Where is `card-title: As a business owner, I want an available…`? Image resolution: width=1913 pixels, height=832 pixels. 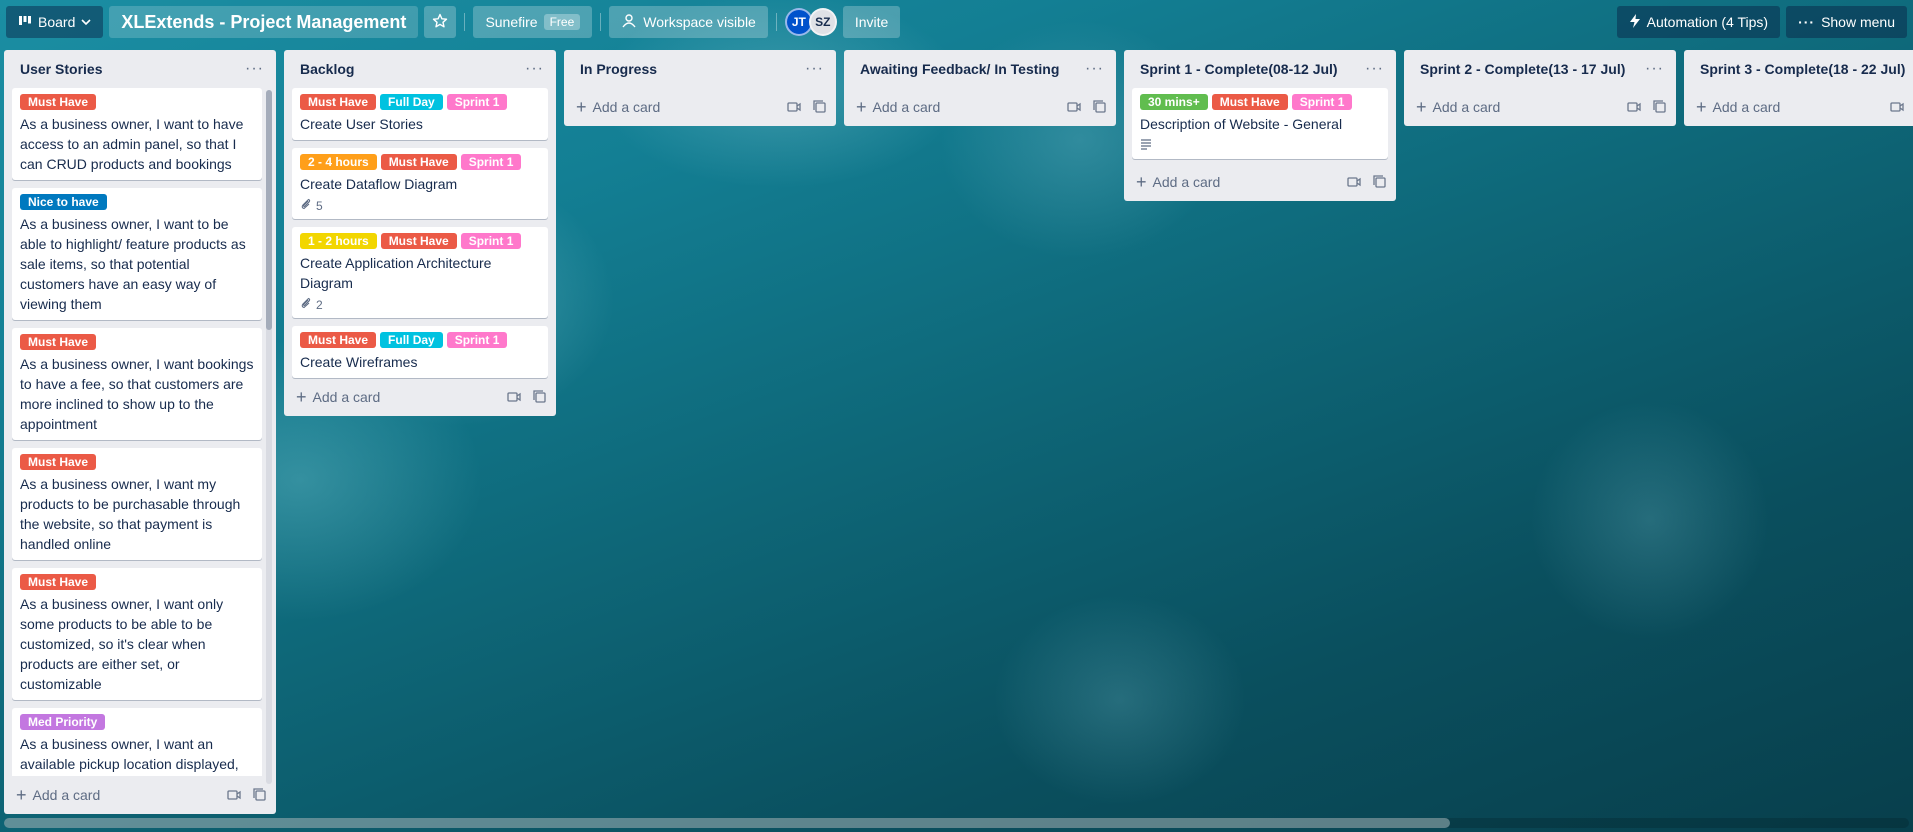
card-title: As a business owner, I want an available… is located at coordinates (129, 753).